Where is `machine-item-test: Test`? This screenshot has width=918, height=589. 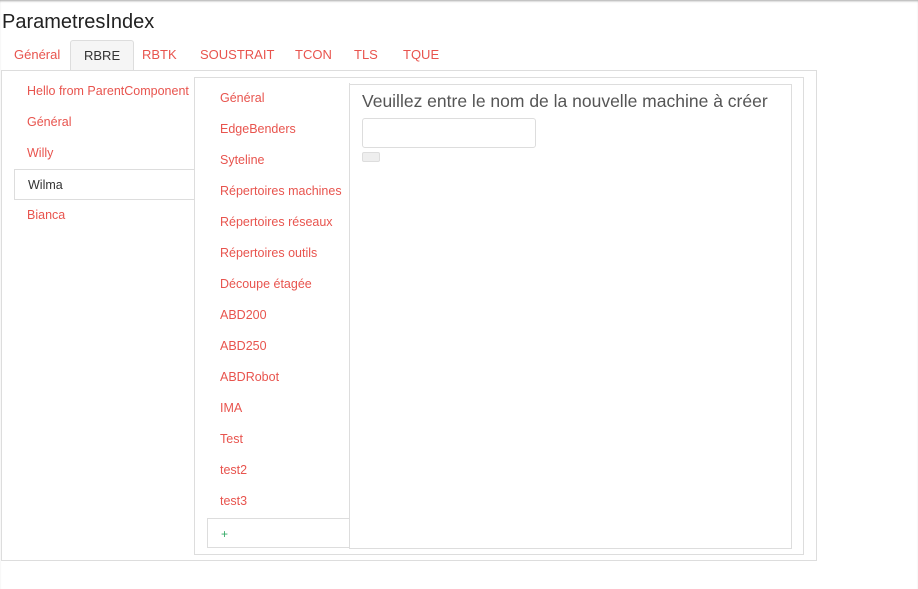
machine-item-test: Test is located at coordinates (278, 439).